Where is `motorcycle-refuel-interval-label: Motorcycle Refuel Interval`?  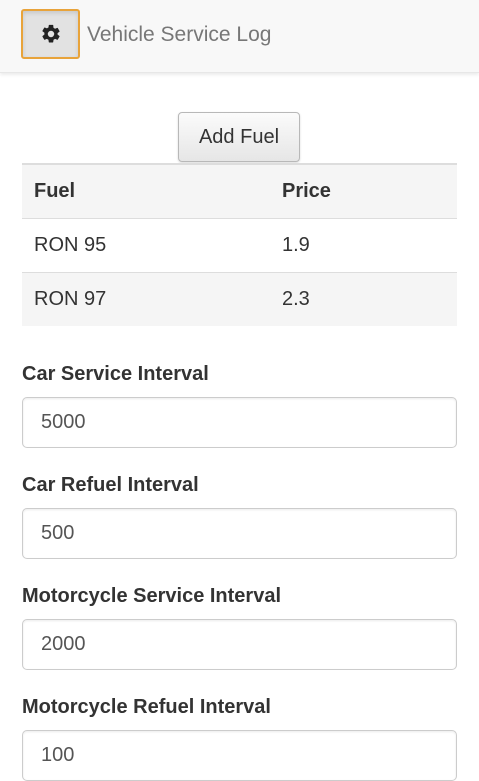 motorcycle-refuel-interval-label: Motorcycle Refuel Interval is located at coordinates (146, 707).